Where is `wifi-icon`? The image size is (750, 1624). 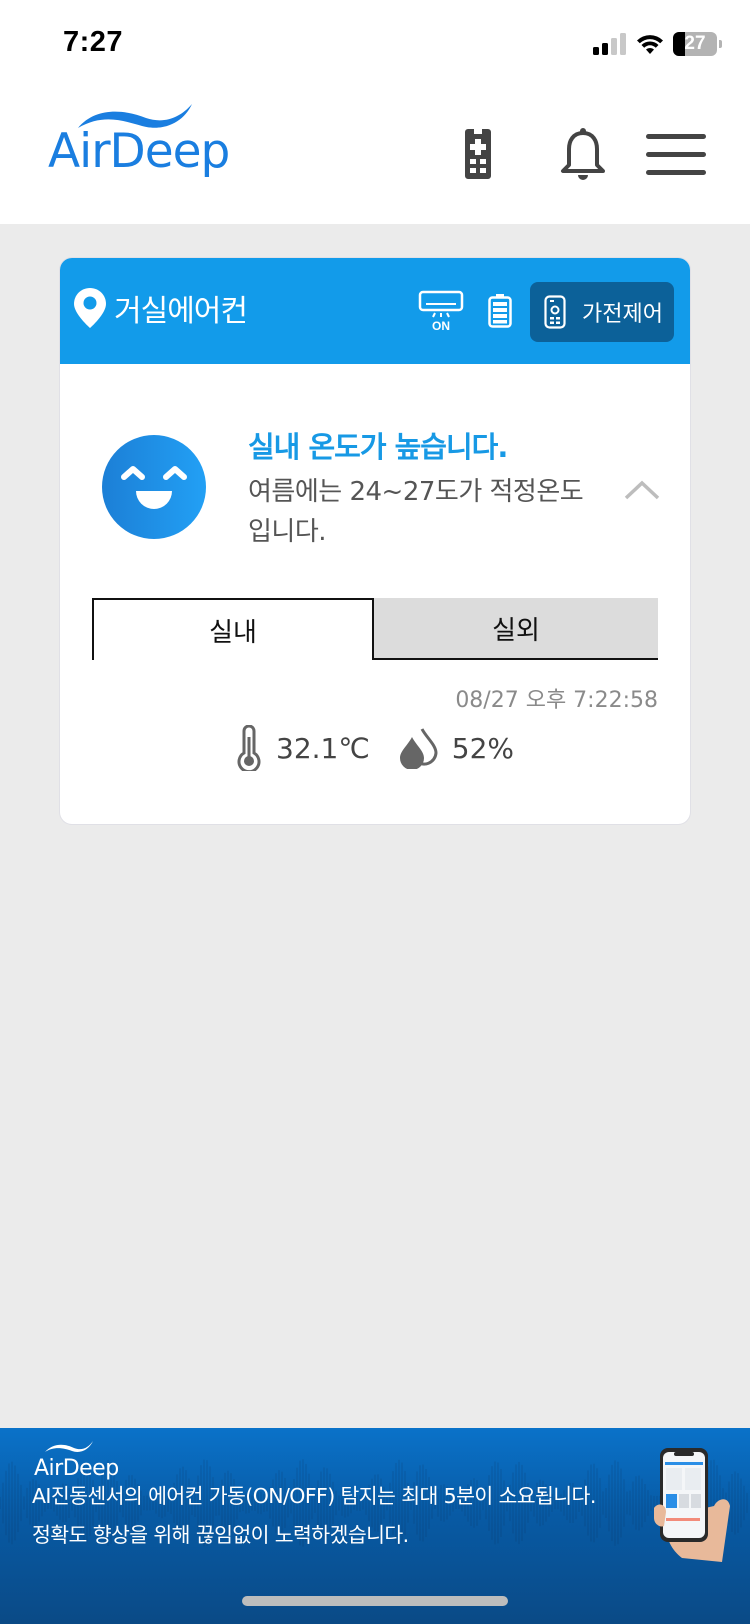
wifi-icon is located at coordinates (650, 44).